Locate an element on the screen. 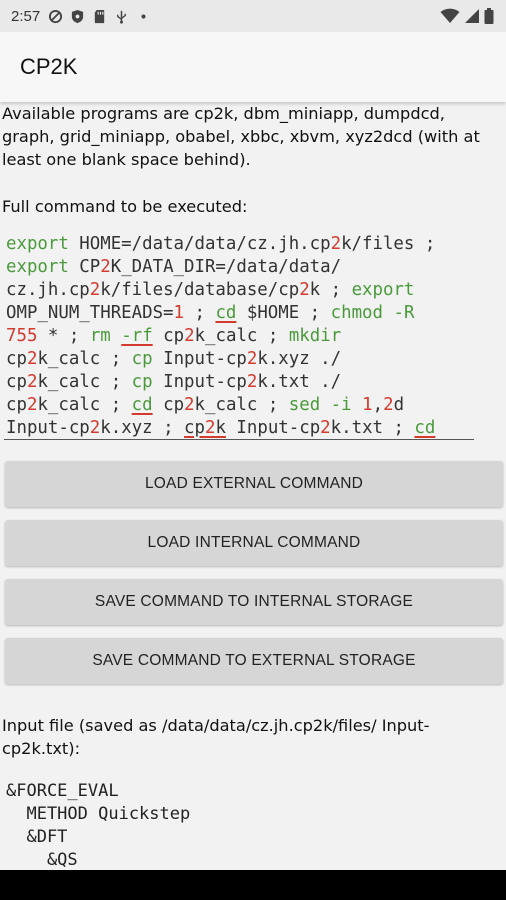 Image resolution: width=506 pixels, height=900 pixels. battery-icon is located at coordinates (489, 16).